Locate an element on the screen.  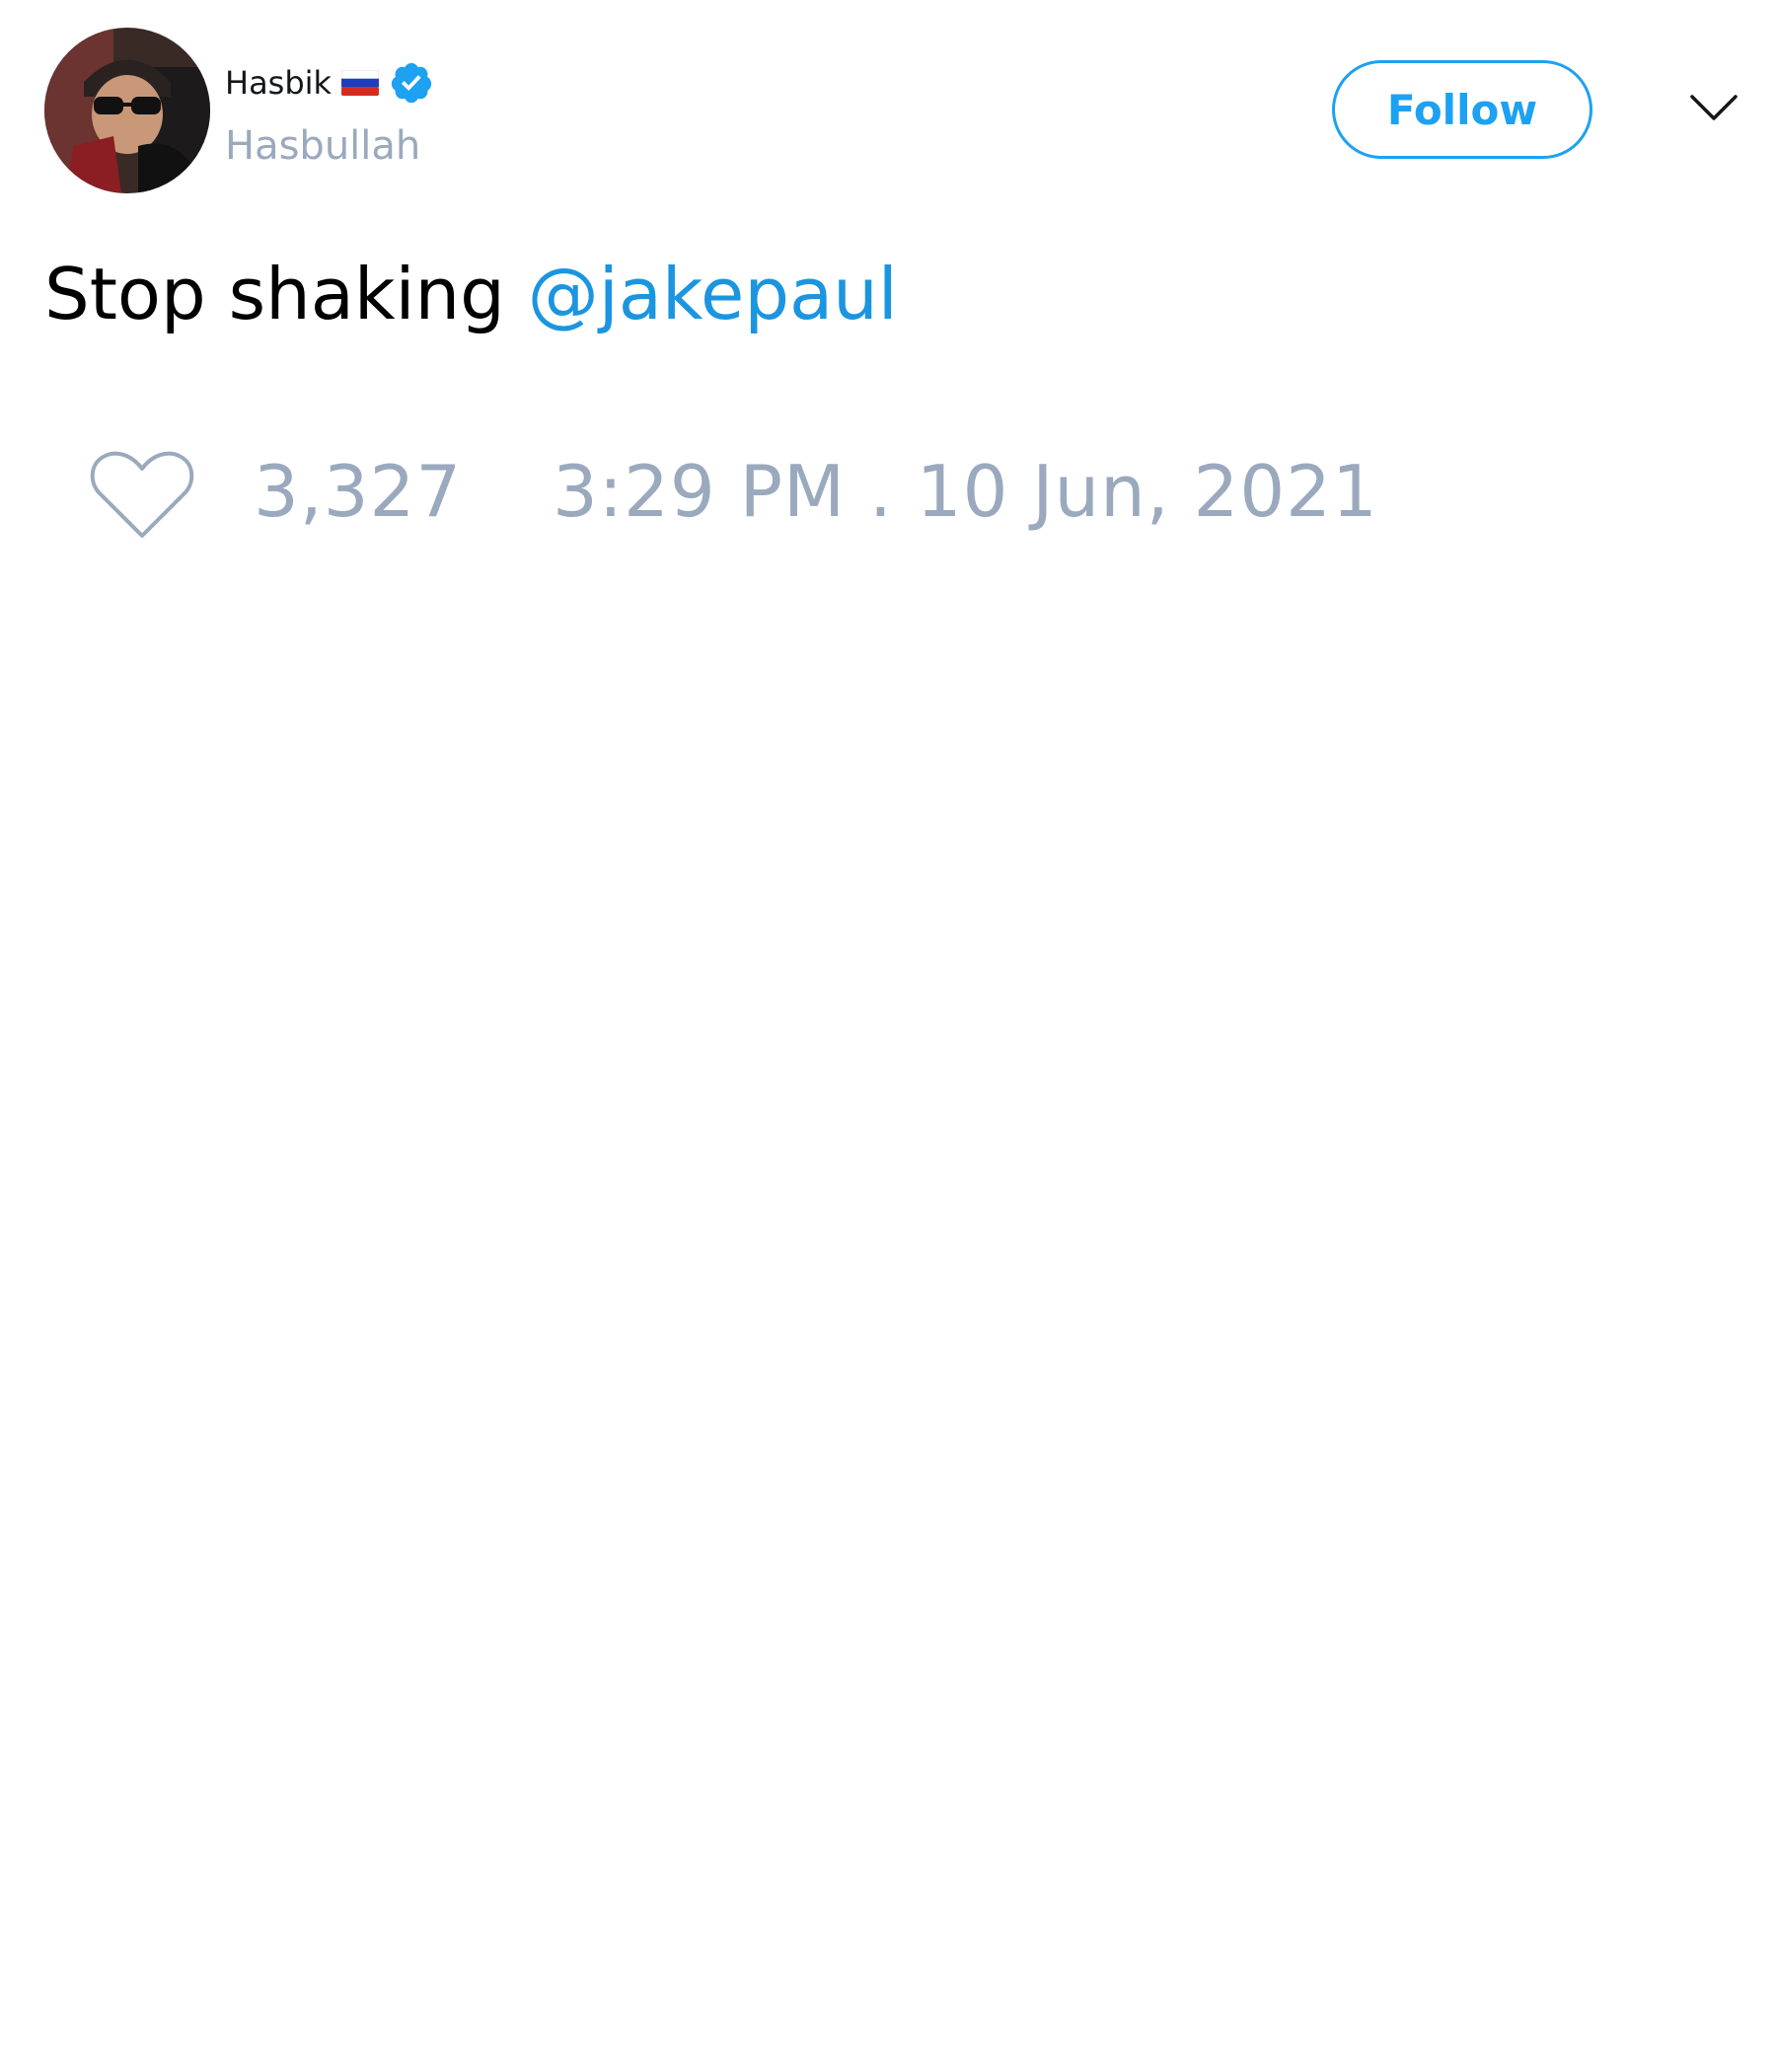
tweet-timestamp: 3:29 PM . 10 Jun, 2021 is located at coordinates (966, 492).